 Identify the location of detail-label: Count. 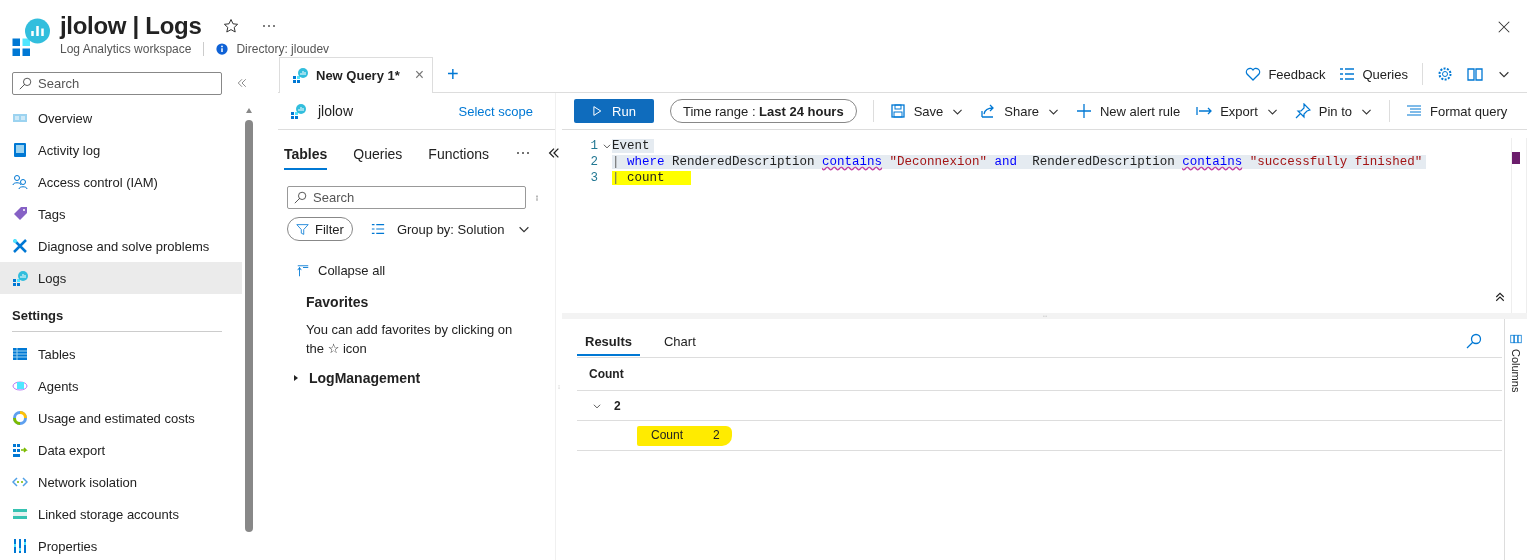
(667, 434).